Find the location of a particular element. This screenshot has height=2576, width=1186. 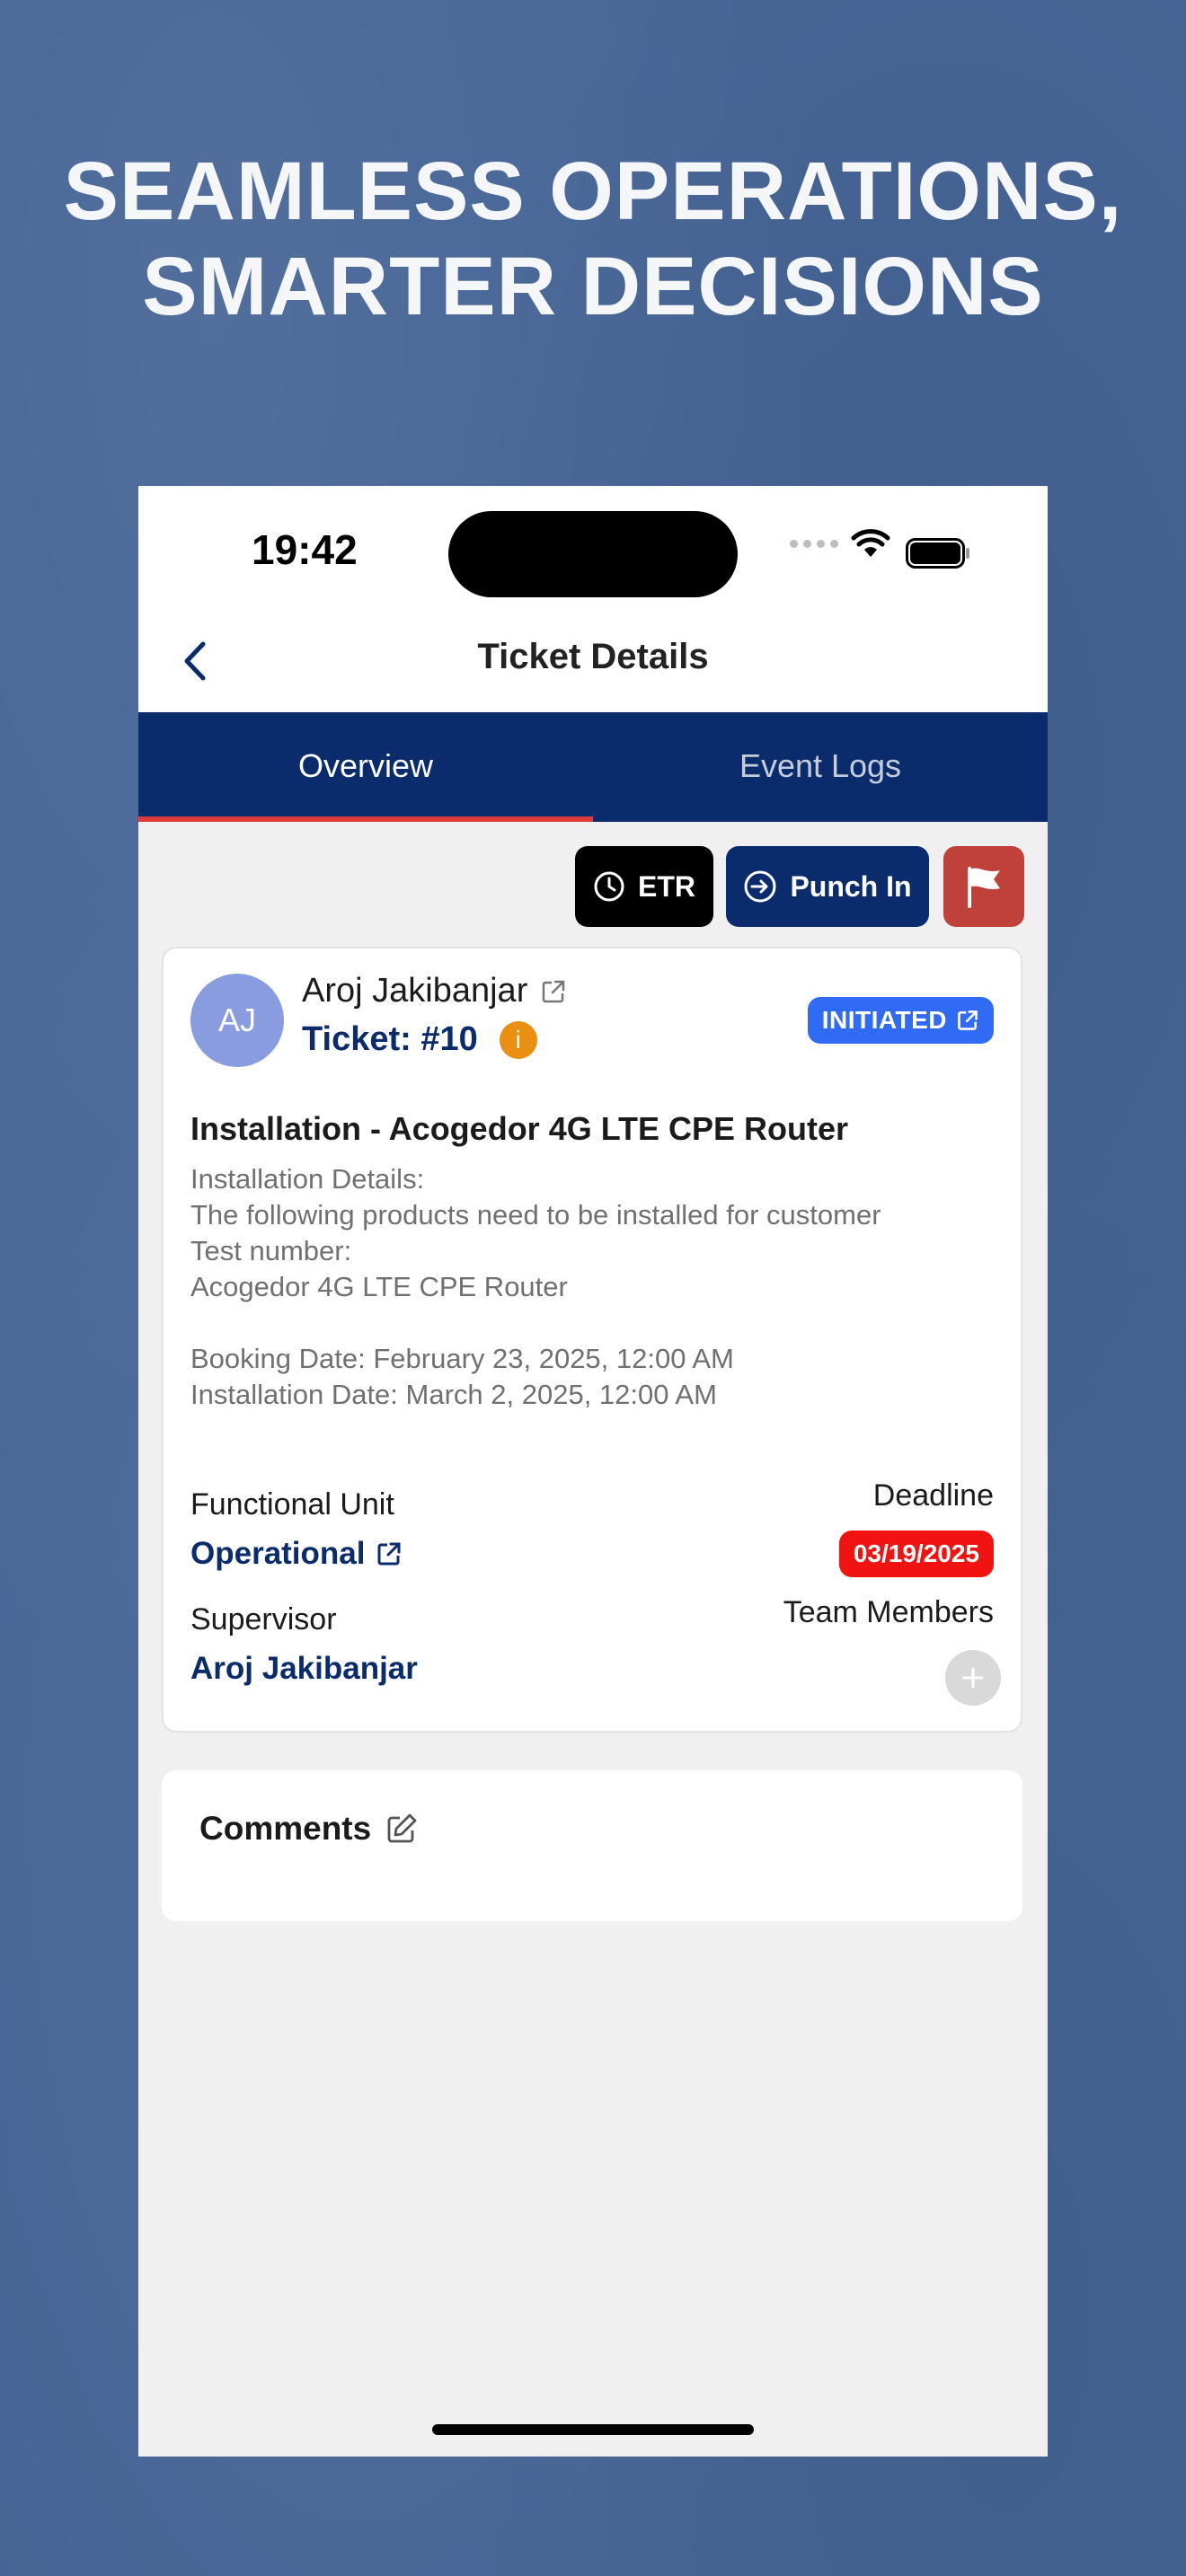

tab-event-logs: Event Logs is located at coordinates (820, 767).